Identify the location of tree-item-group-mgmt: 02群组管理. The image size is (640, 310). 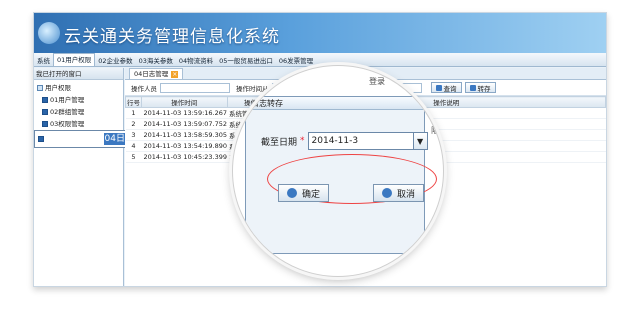
(78, 112).